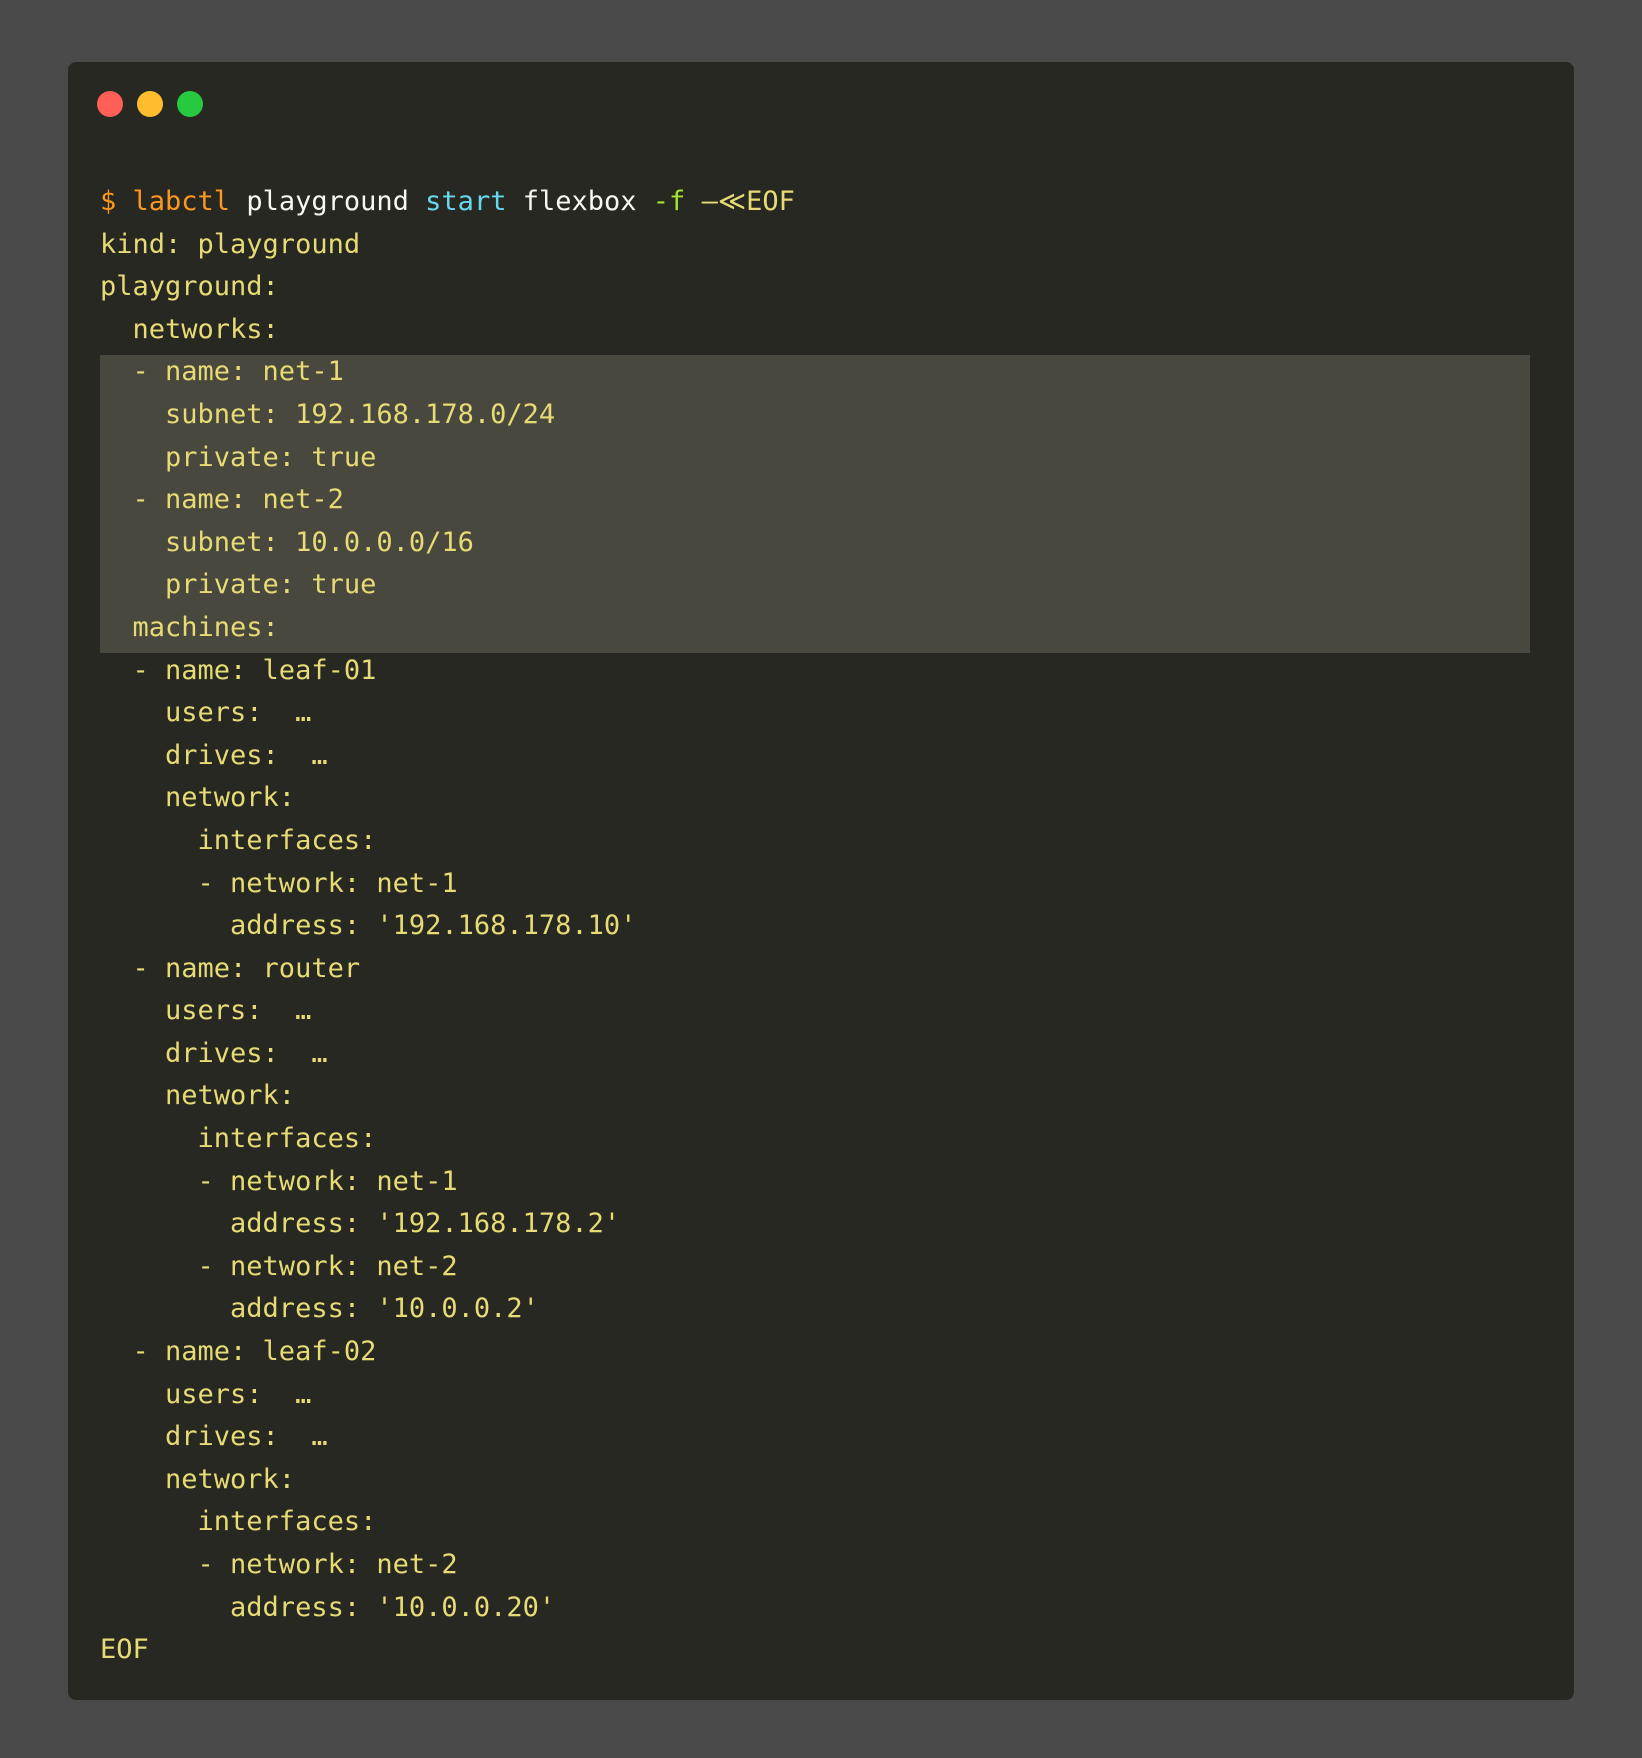  What do you see at coordinates (319, 1309) in the screenshot?
I see `yaml-line: address: '10.0.0.2'` at bounding box center [319, 1309].